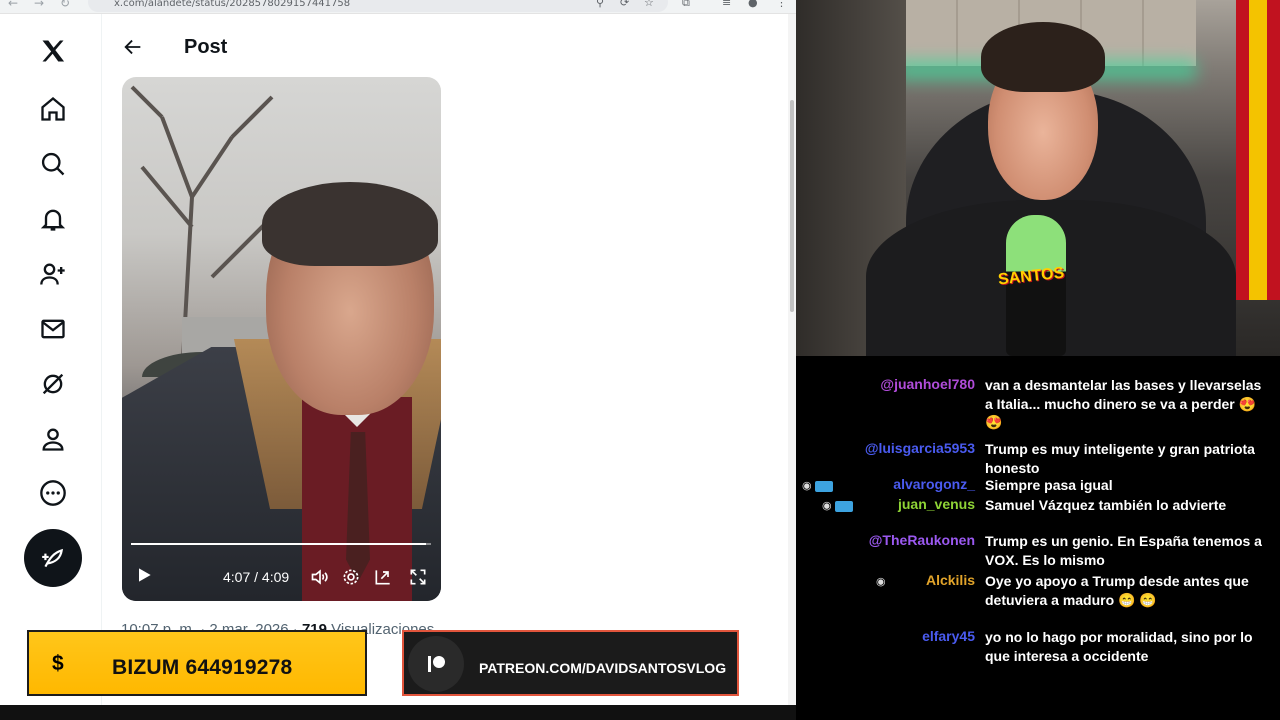 This screenshot has width=1280, height=720. Describe the element at coordinates (53, 384) in the screenshot. I see `grok-icon` at that location.